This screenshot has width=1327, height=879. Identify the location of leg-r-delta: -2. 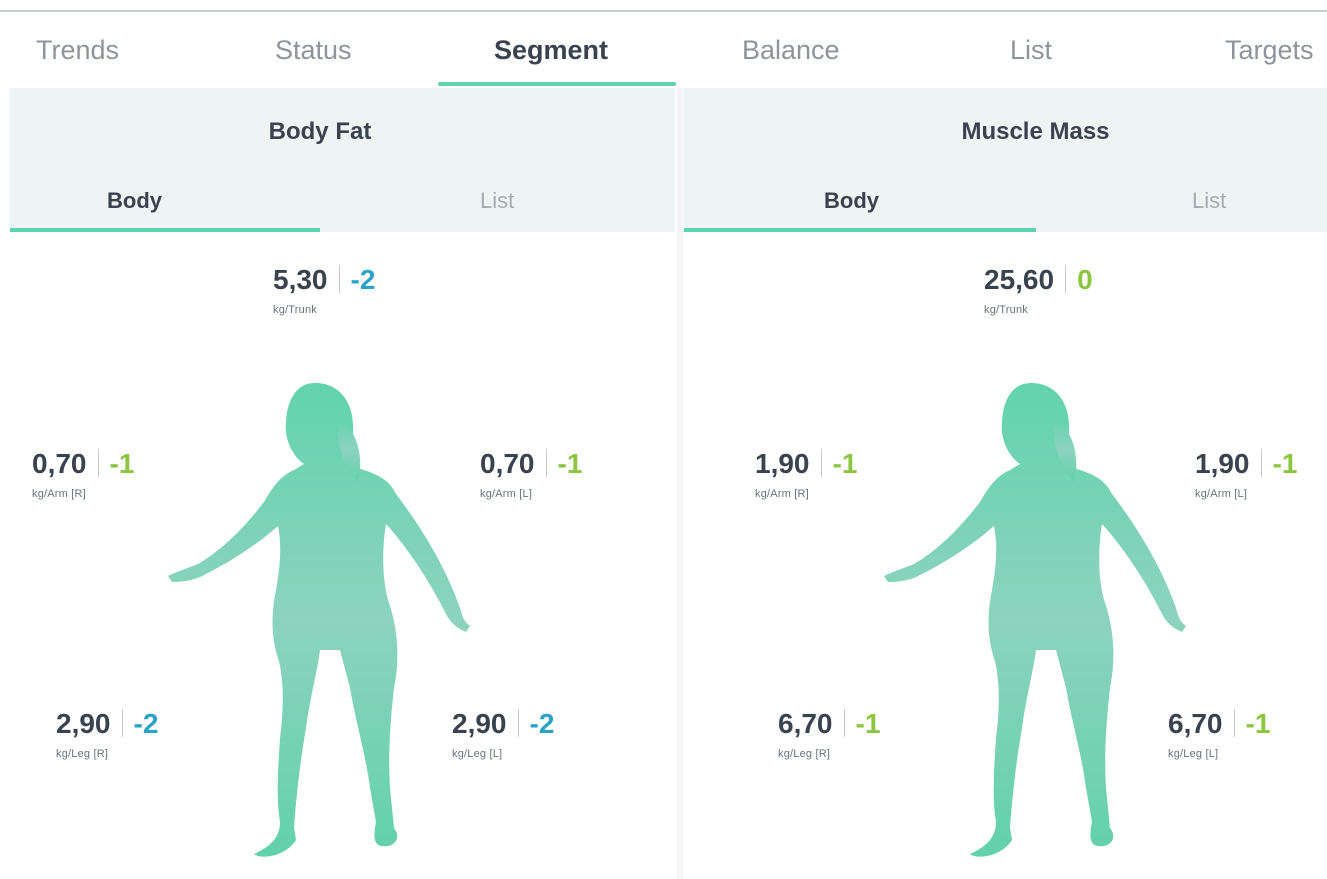
(146, 723).